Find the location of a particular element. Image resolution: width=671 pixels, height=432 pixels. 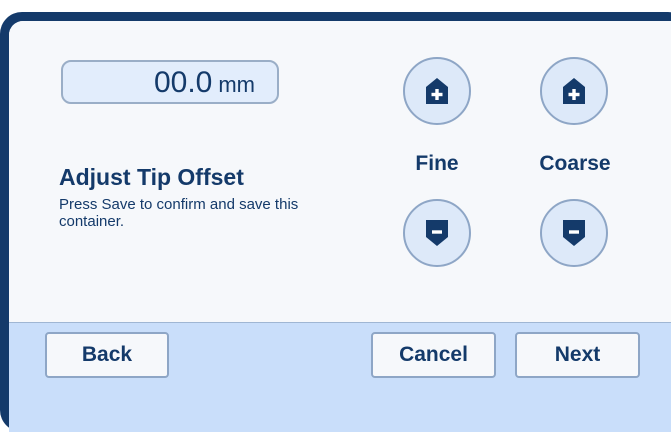

fine-label: Fine is located at coordinates (437, 163).